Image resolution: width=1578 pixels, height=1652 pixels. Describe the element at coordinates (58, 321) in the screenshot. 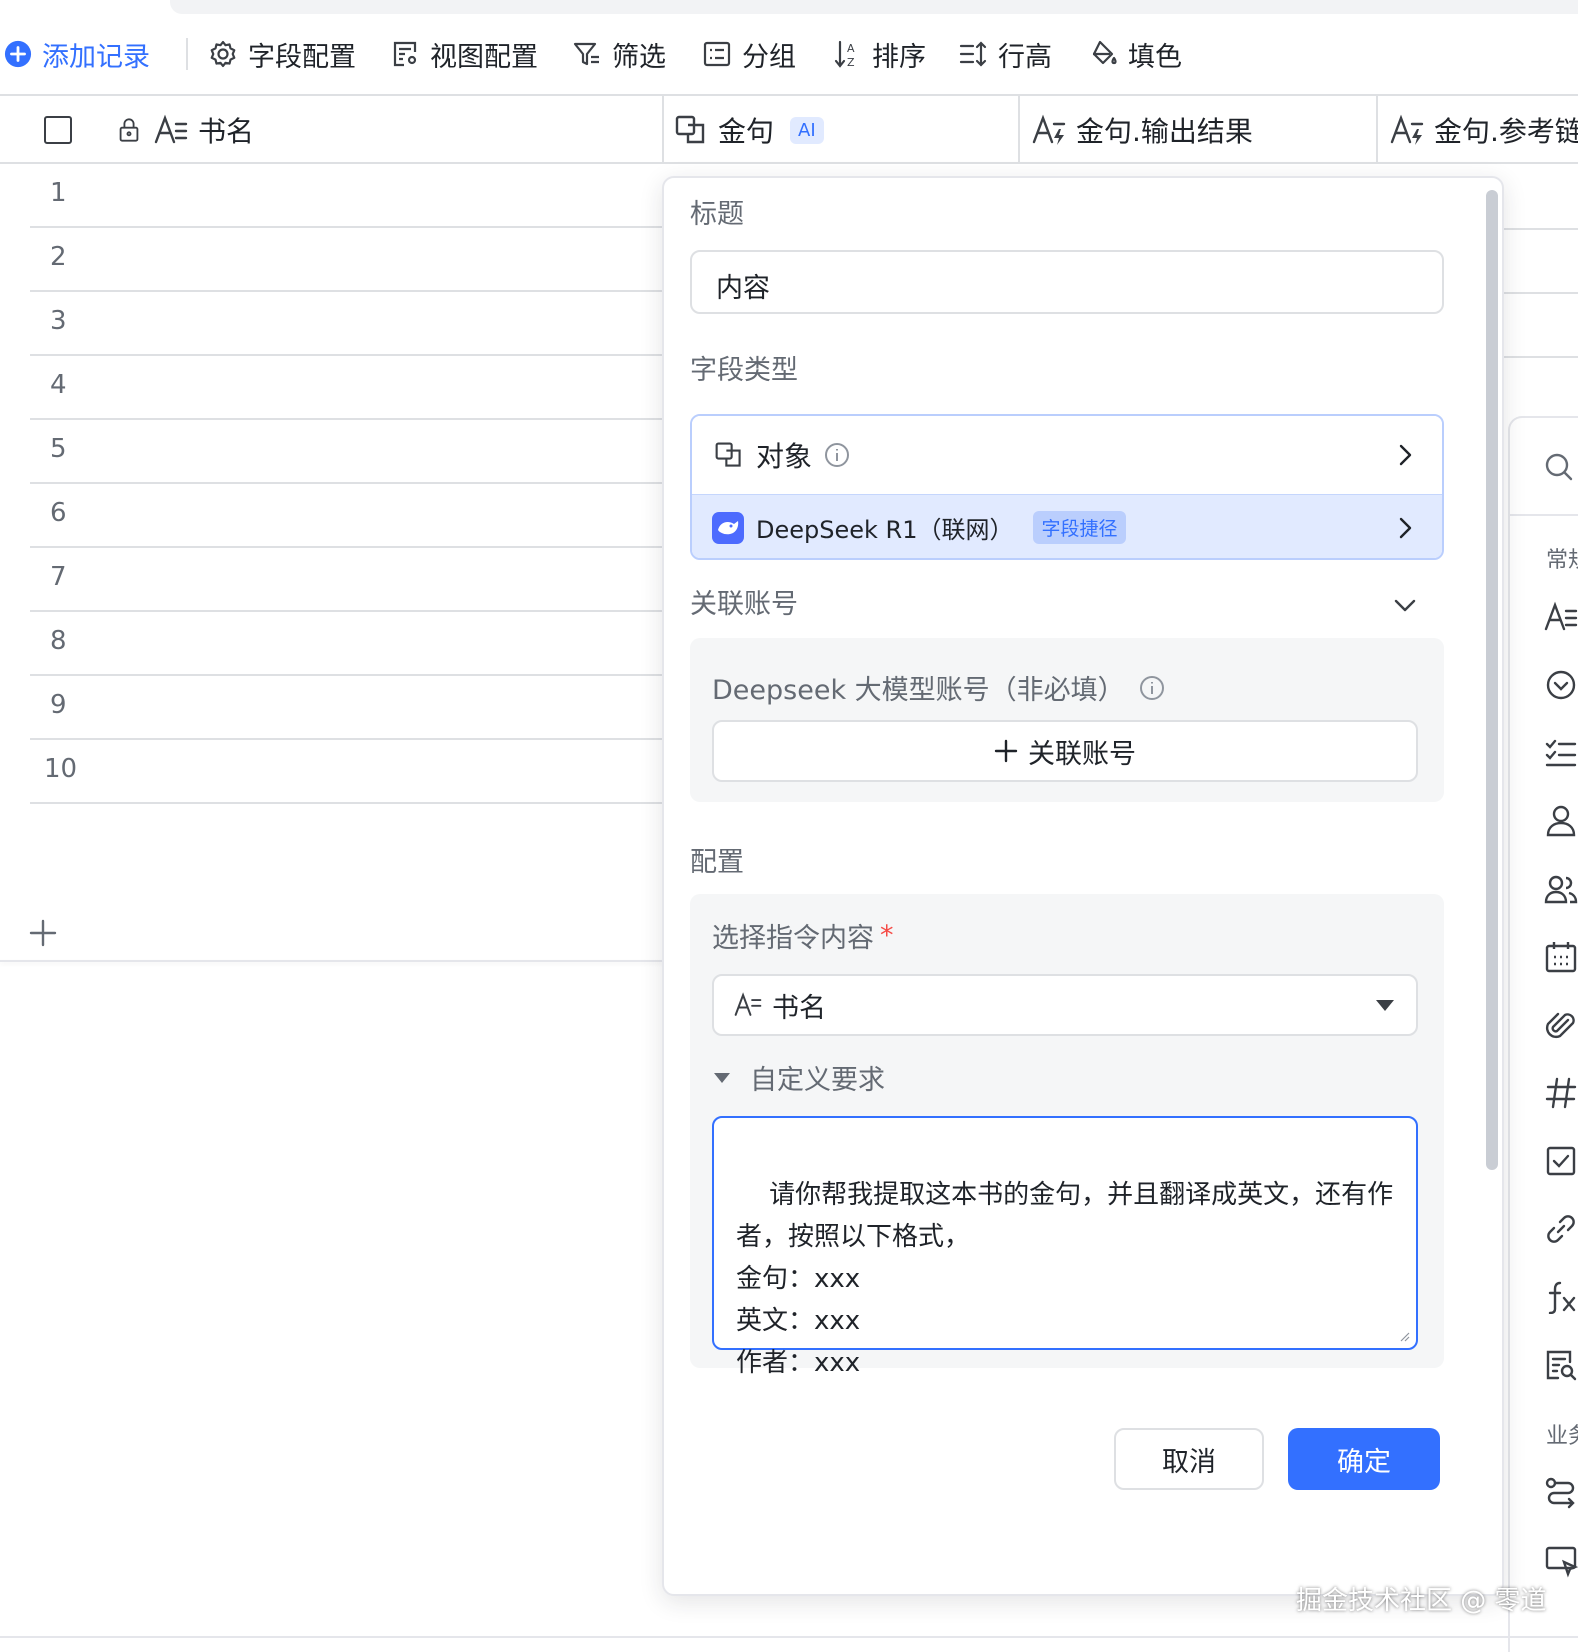

I see `row-number: 3` at that location.